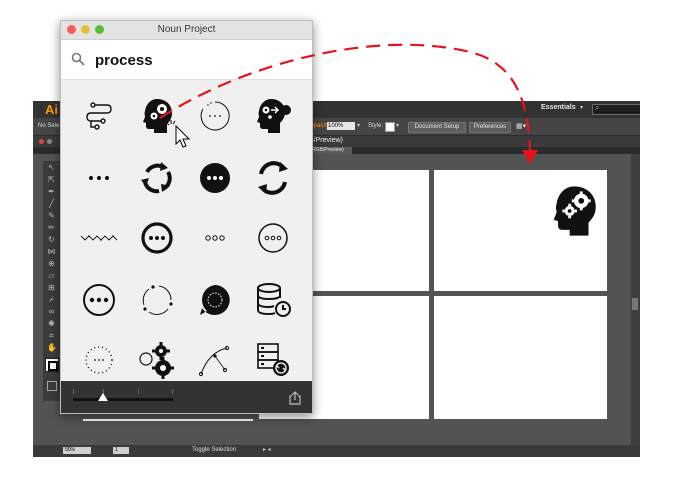 This screenshot has width=700, height=500. Describe the element at coordinates (341, 126) in the screenshot. I see `opacity-input: 100%` at that location.